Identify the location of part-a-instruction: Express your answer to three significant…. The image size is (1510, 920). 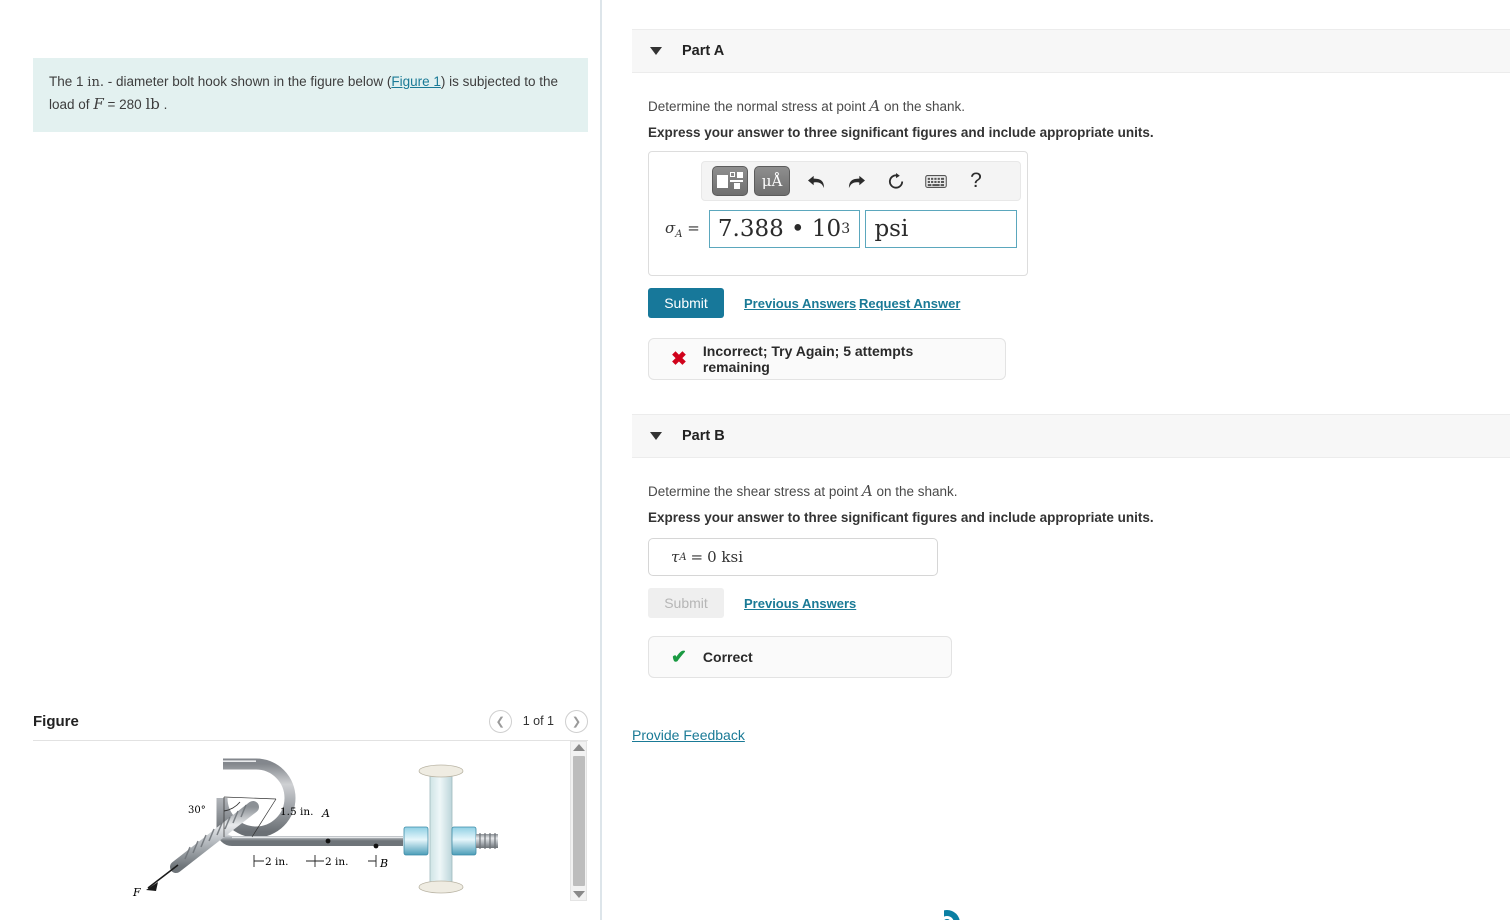
(901, 132).